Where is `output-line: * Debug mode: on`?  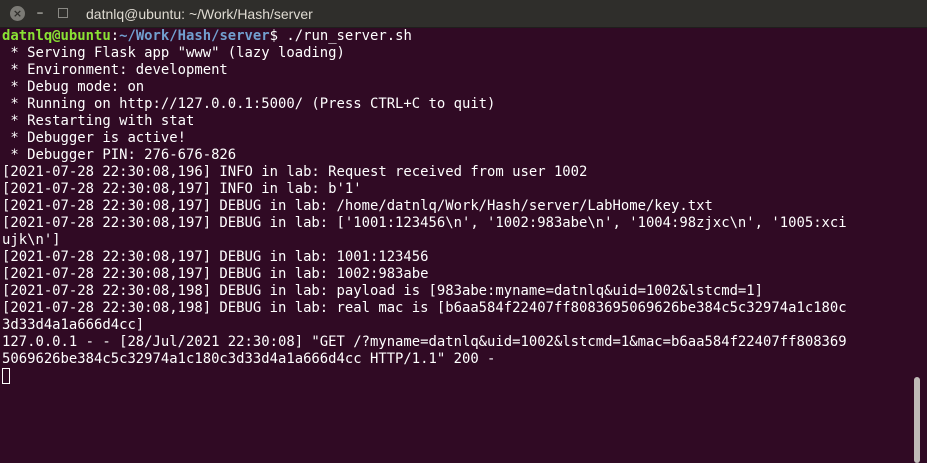
output-line: * Debug mode: on is located at coordinates (73, 87).